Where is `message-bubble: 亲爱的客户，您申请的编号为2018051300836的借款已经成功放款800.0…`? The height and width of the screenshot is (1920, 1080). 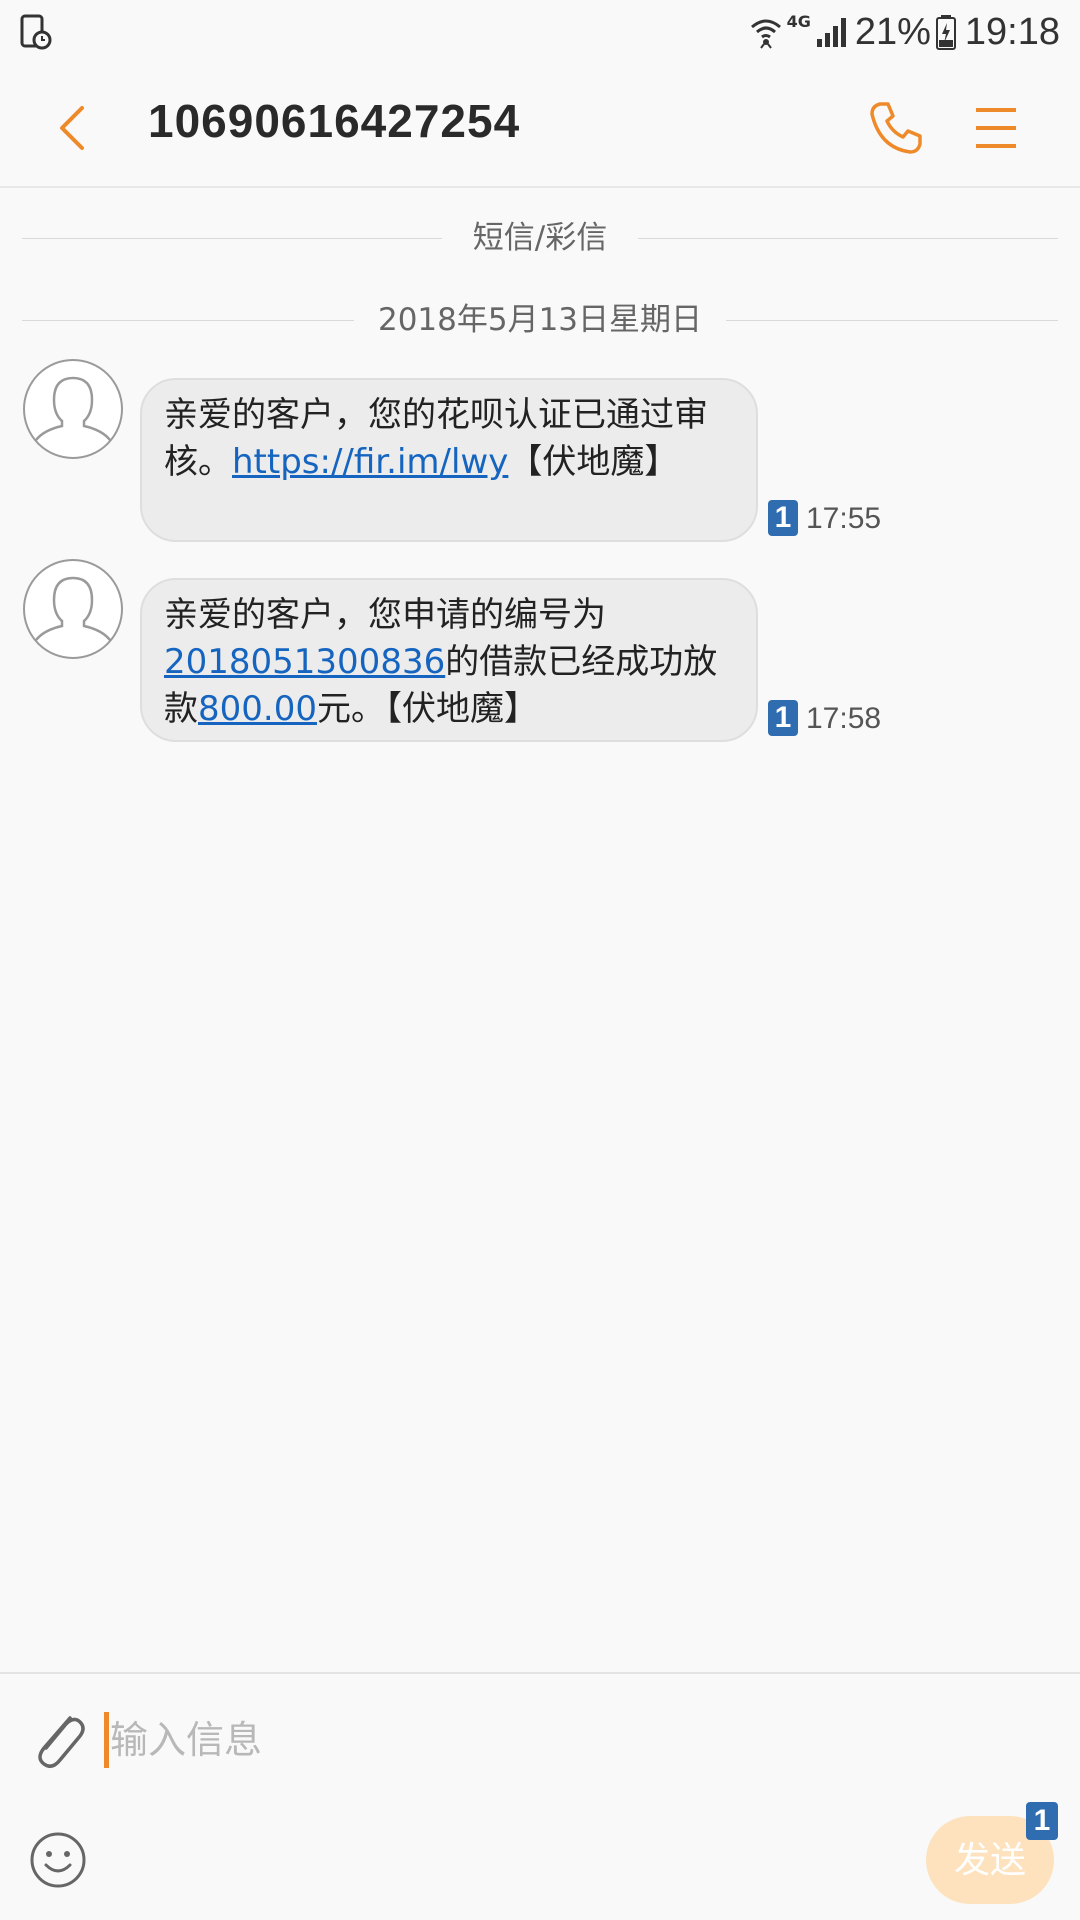 message-bubble: 亲爱的客户，您申请的编号为2018051300836的借款已经成功放款800.0… is located at coordinates (449, 660).